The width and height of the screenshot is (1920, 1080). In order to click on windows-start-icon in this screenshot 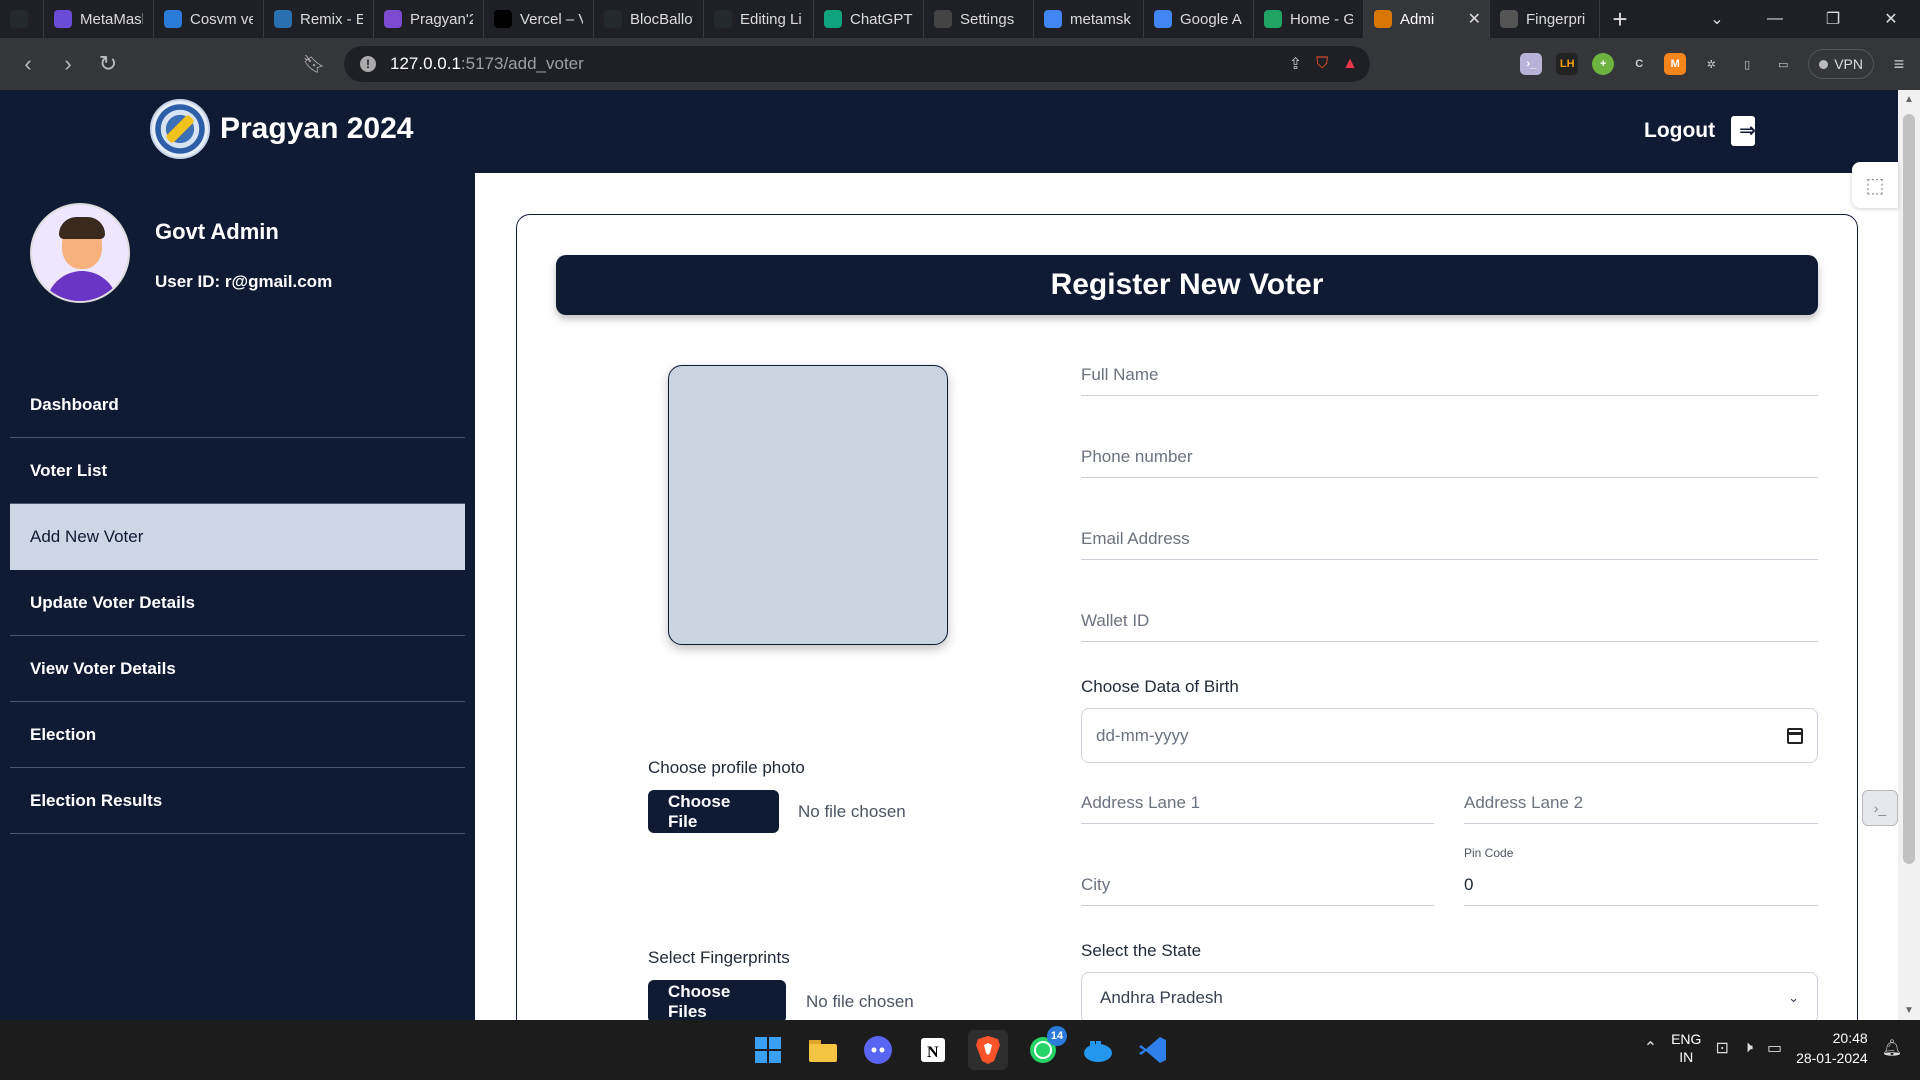, I will do `click(768, 1050)`.